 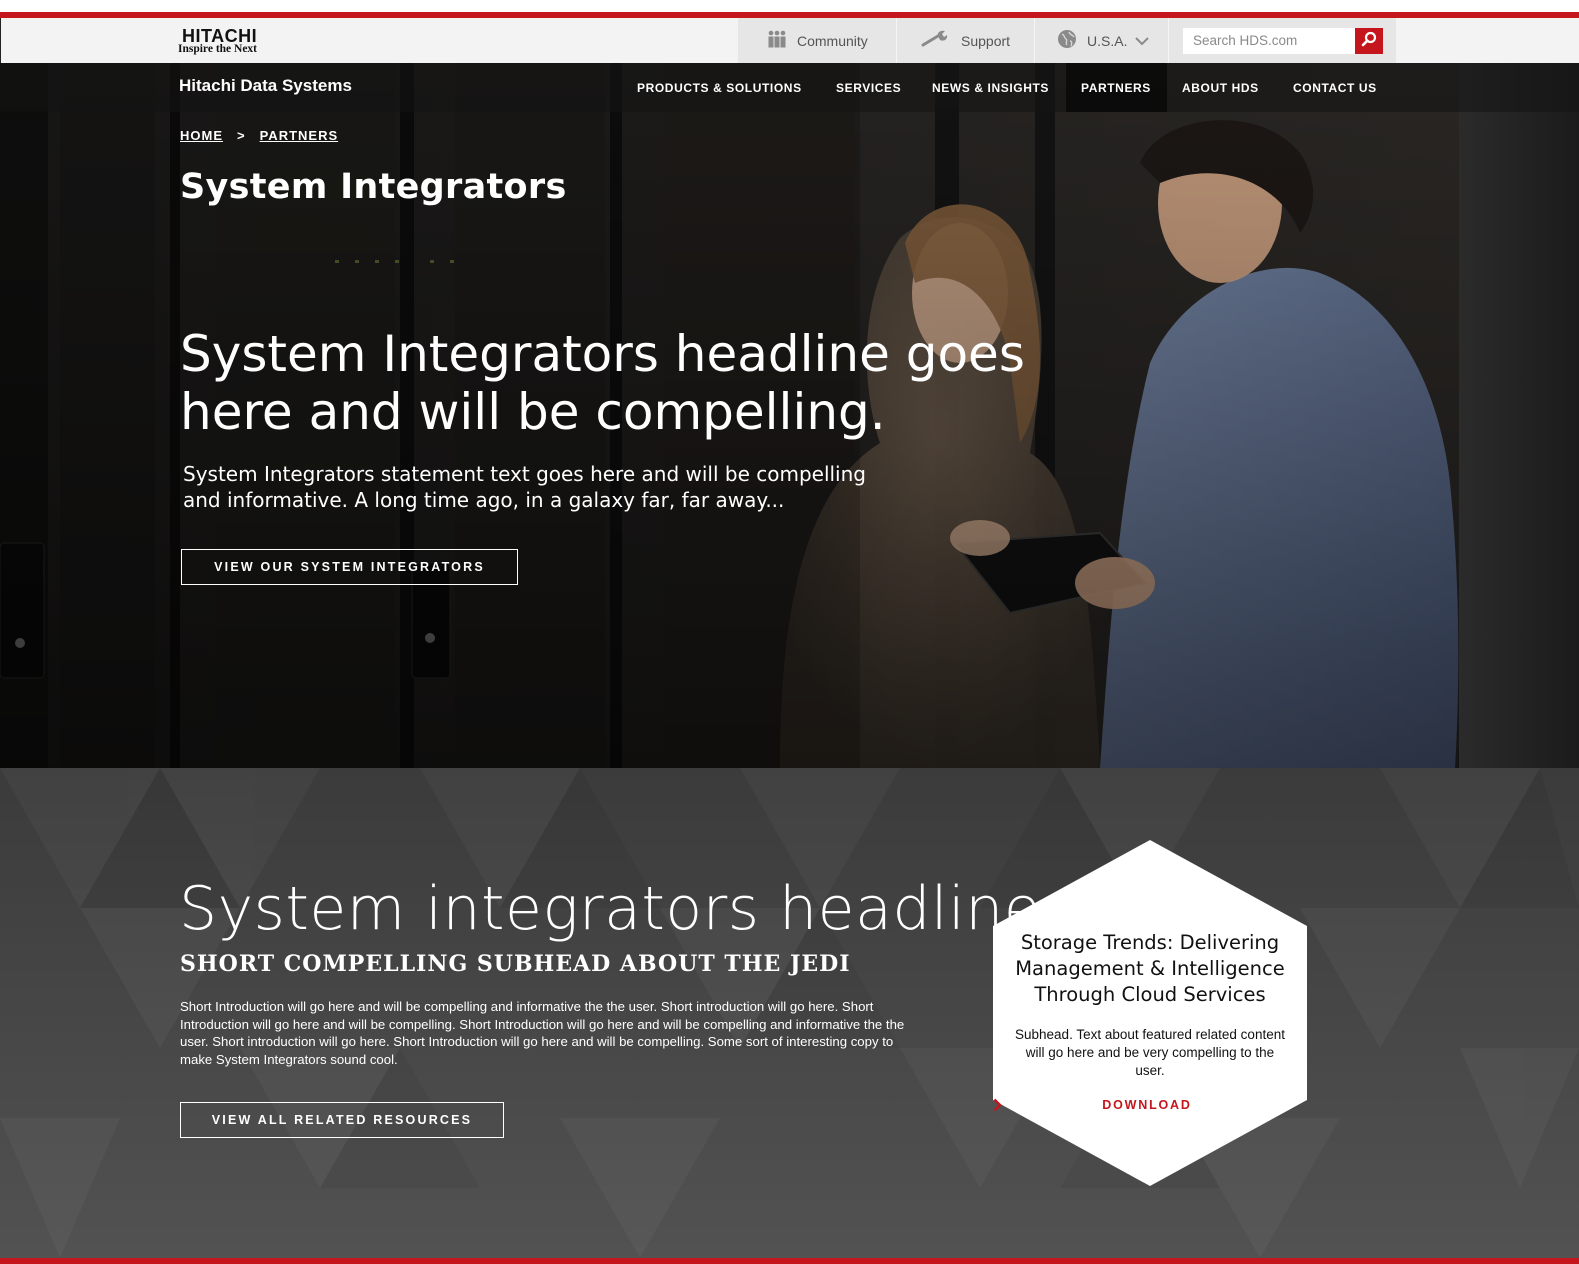 What do you see at coordinates (265, 86) in the screenshot?
I see `site-brand: Hitachi Data Systems` at bounding box center [265, 86].